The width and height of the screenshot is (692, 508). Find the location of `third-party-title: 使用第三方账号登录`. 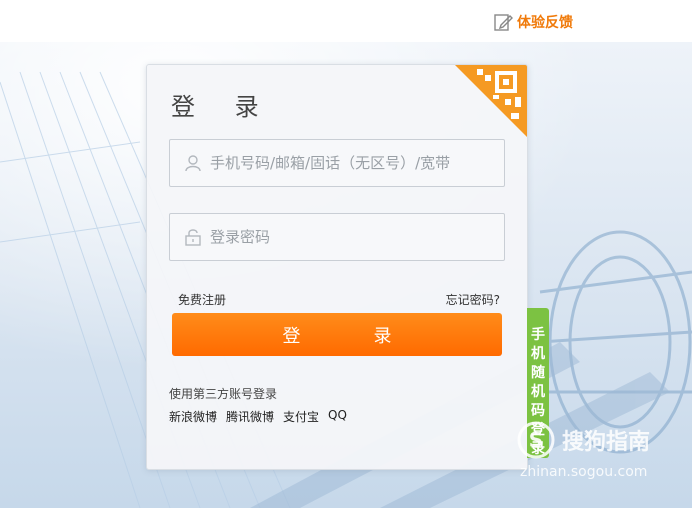

third-party-title: 使用第三方账号登录 is located at coordinates (223, 394).